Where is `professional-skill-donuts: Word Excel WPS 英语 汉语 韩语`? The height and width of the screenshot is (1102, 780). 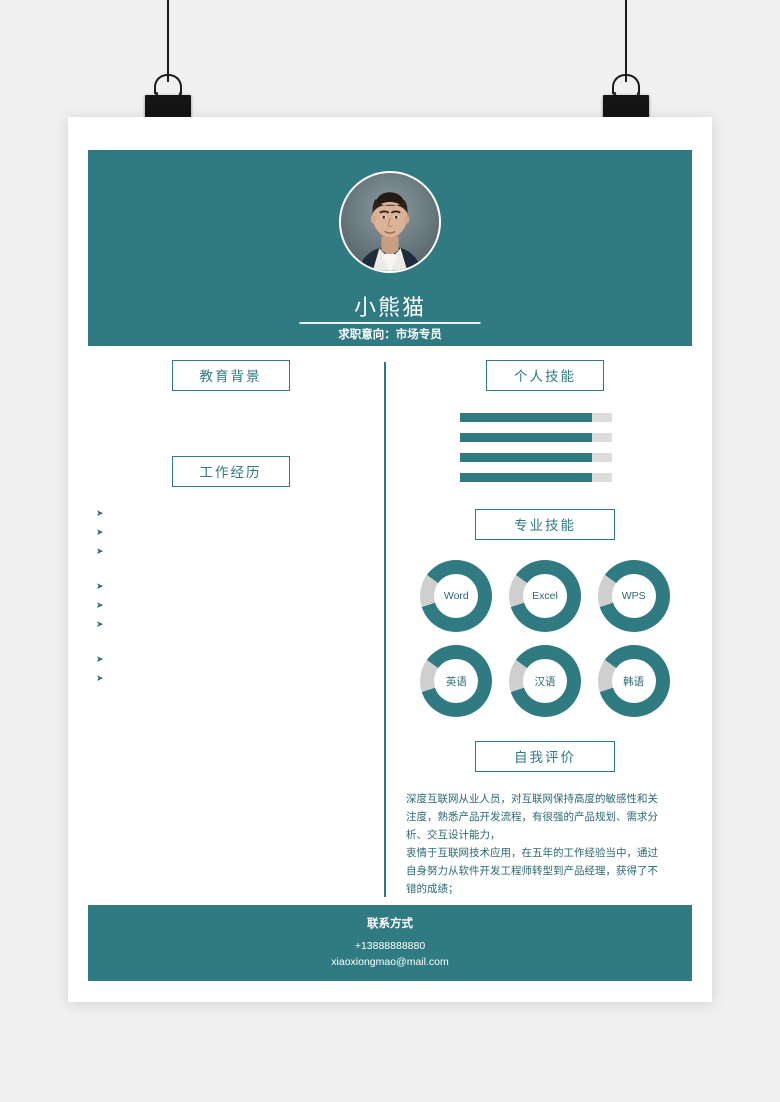 professional-skill-donuts: Word Excel WPS 英语 汉语 韩语 is located at coordinates (545, 638).